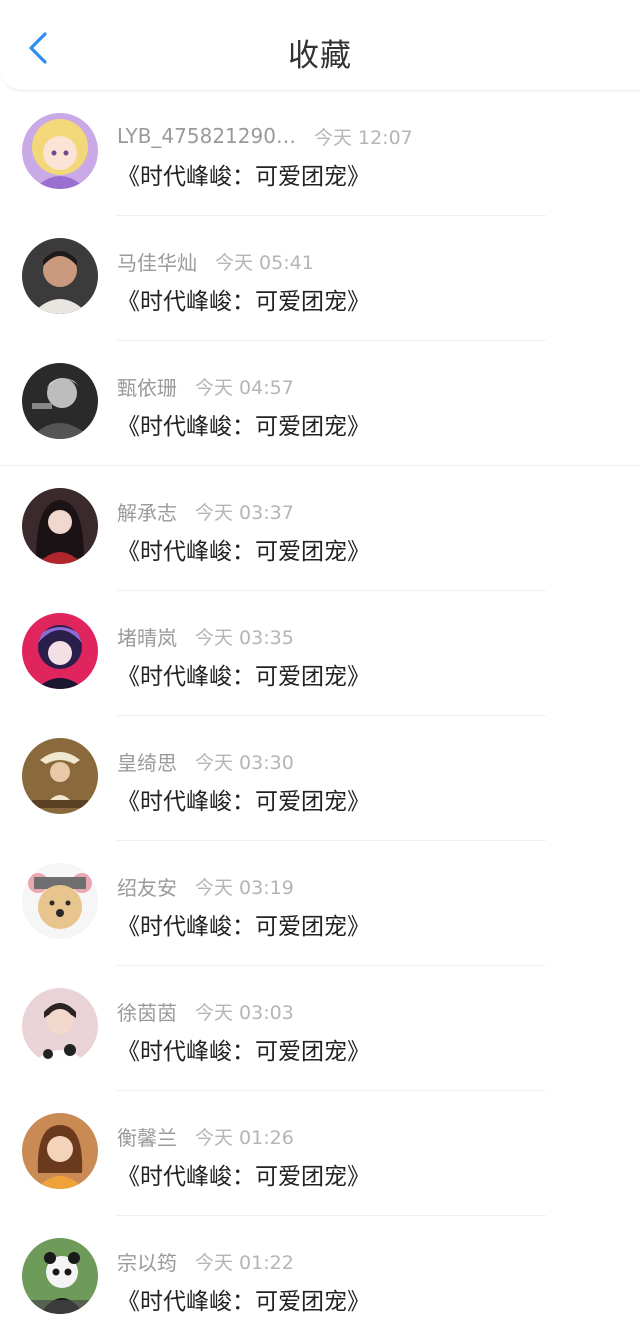 The width and height of the screenshot is (640, 1337). I want to click on item-meta: 皇绮思 今天 03:30, so click(205, 761).